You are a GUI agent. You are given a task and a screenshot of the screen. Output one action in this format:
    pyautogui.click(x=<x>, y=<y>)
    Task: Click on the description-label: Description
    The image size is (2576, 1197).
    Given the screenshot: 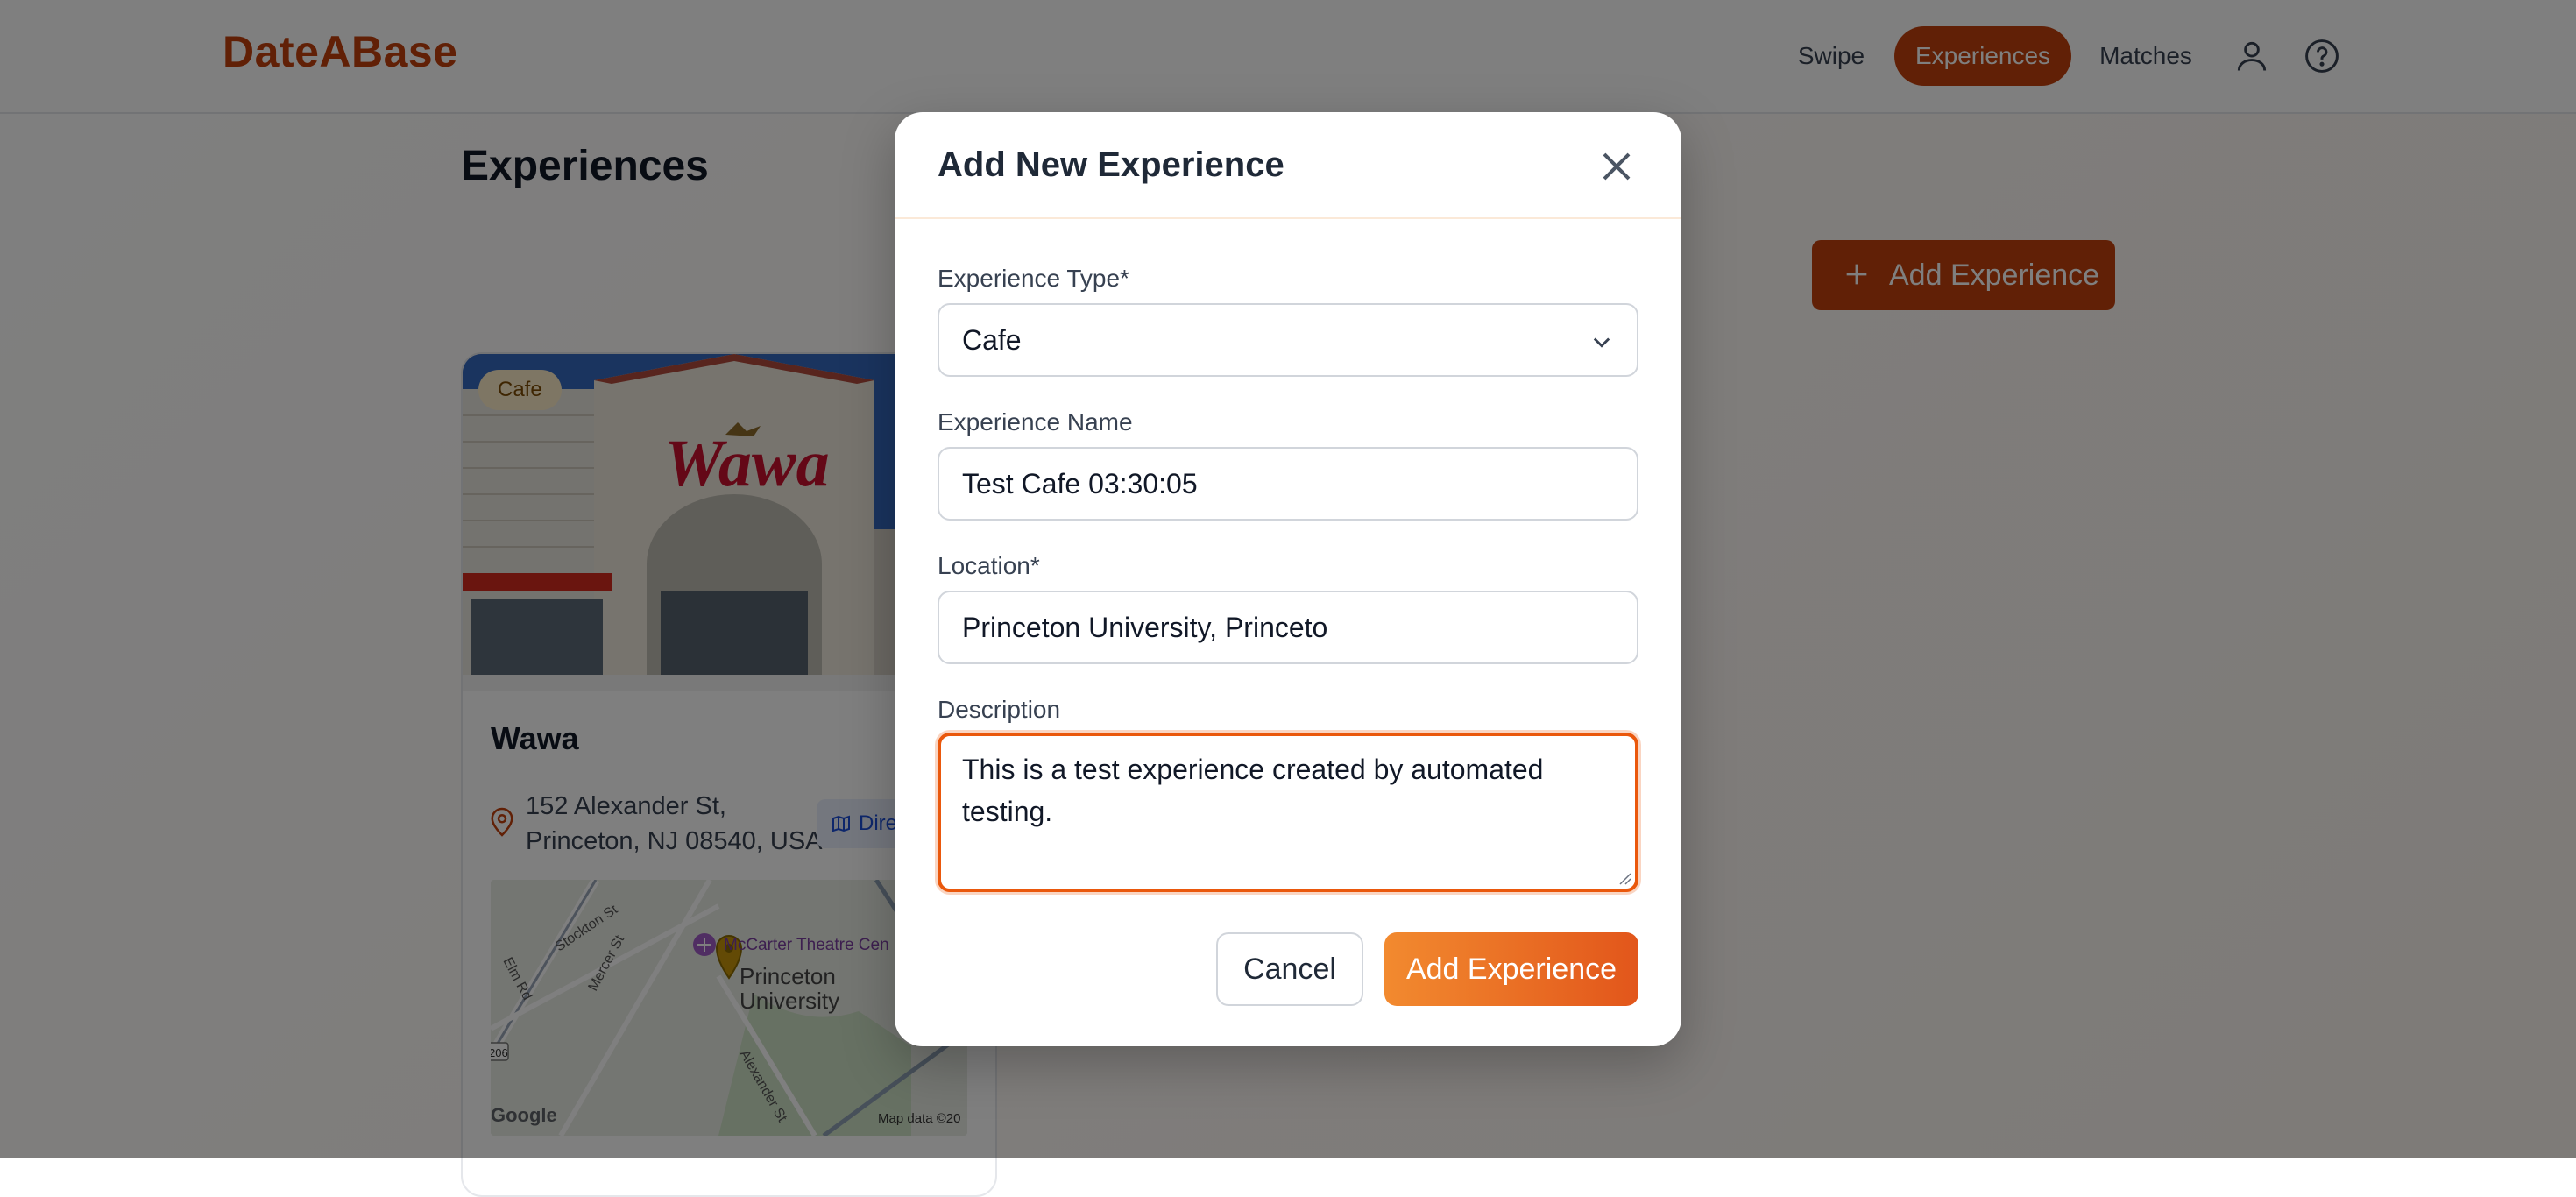 What is the action you would take?
    pyautogui.click(x=999, y=709)
    